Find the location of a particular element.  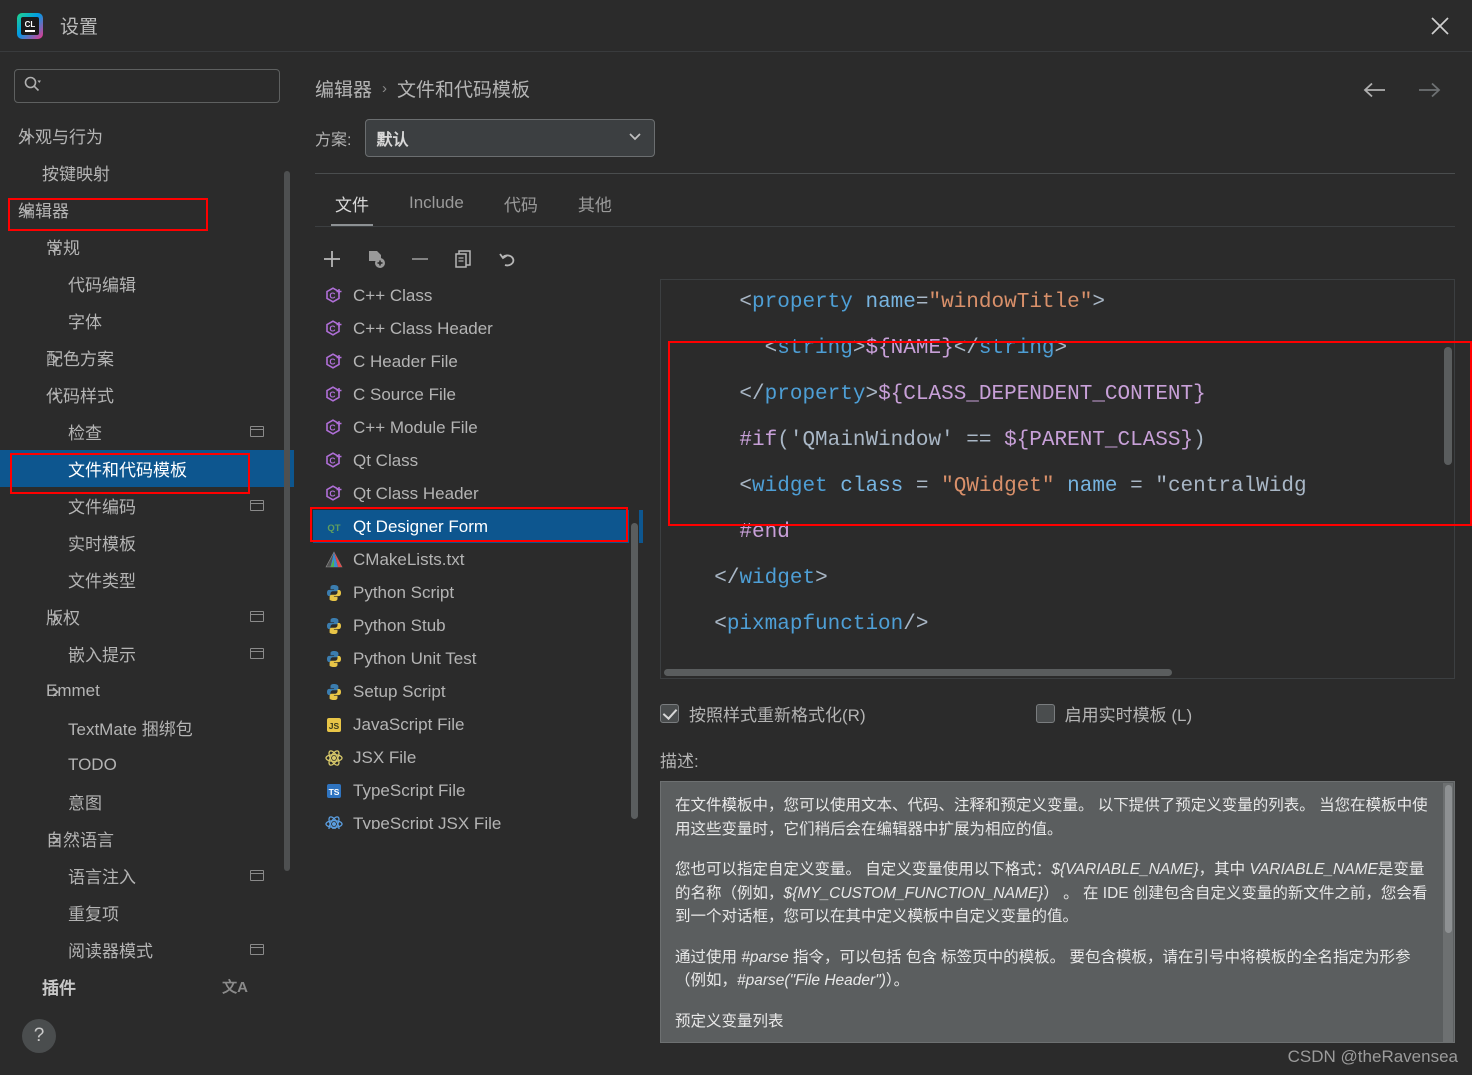

window-badge-icon is located at coordinates (257, 616).